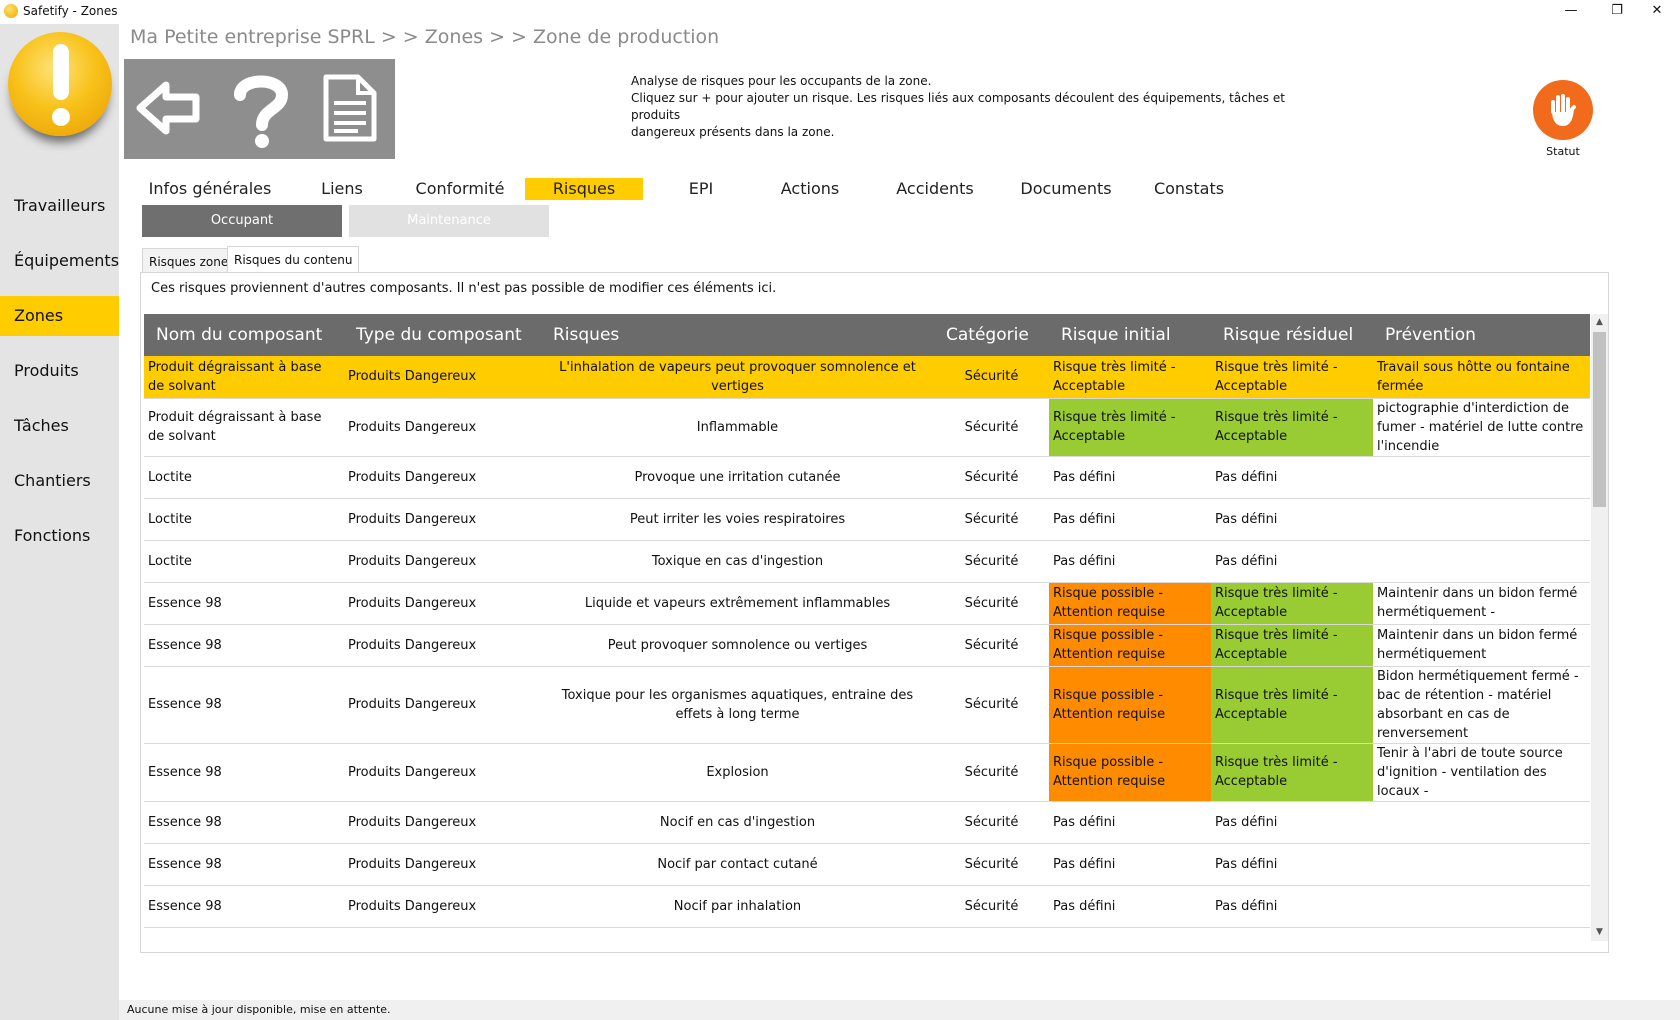 The width and height of the screenshot is (1680, 1020). Describe the element at coordinates (810, 189) in the screenshot. I see `tab-actions: Actions` at that location.